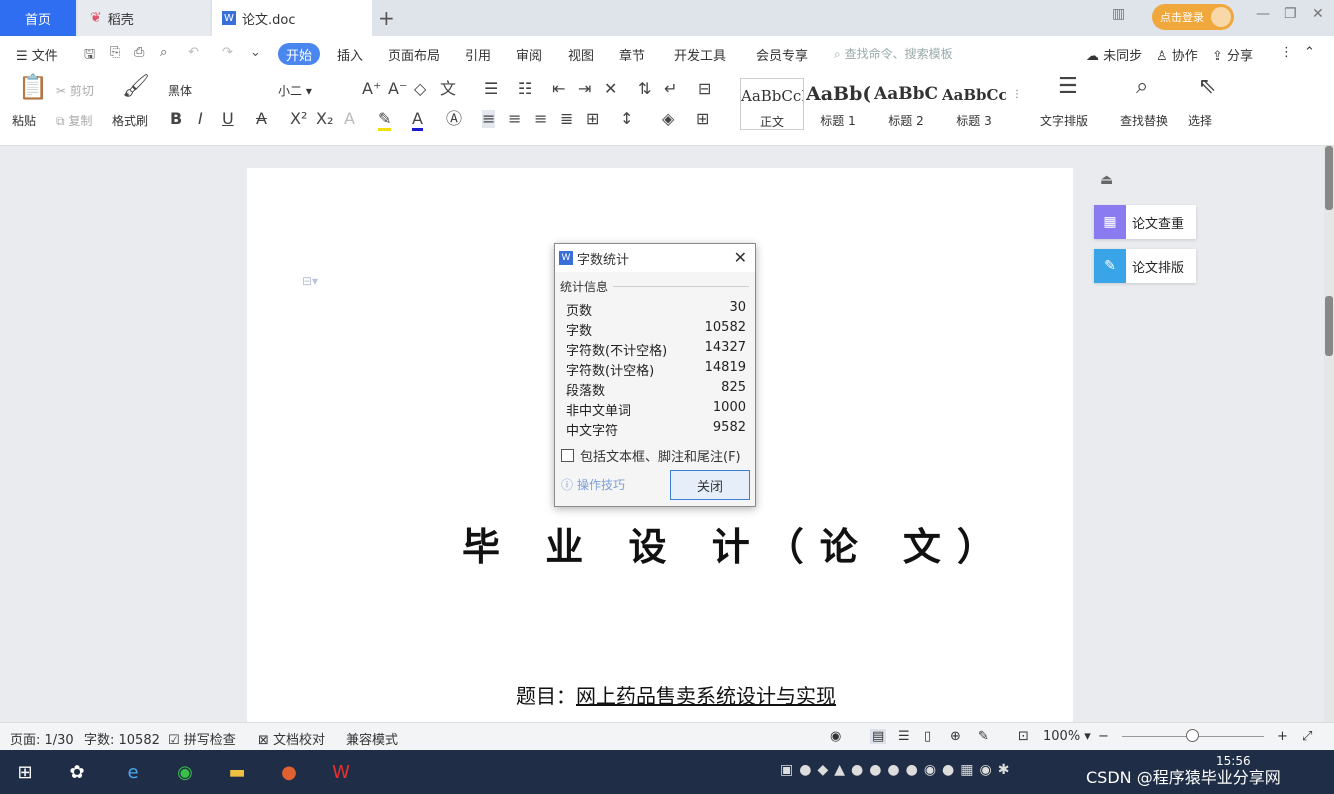  What do you see at coordinates (341, 772) in the screenshot?
I see `wps-taskbar-icon: W` at bounding box center [341, 772].